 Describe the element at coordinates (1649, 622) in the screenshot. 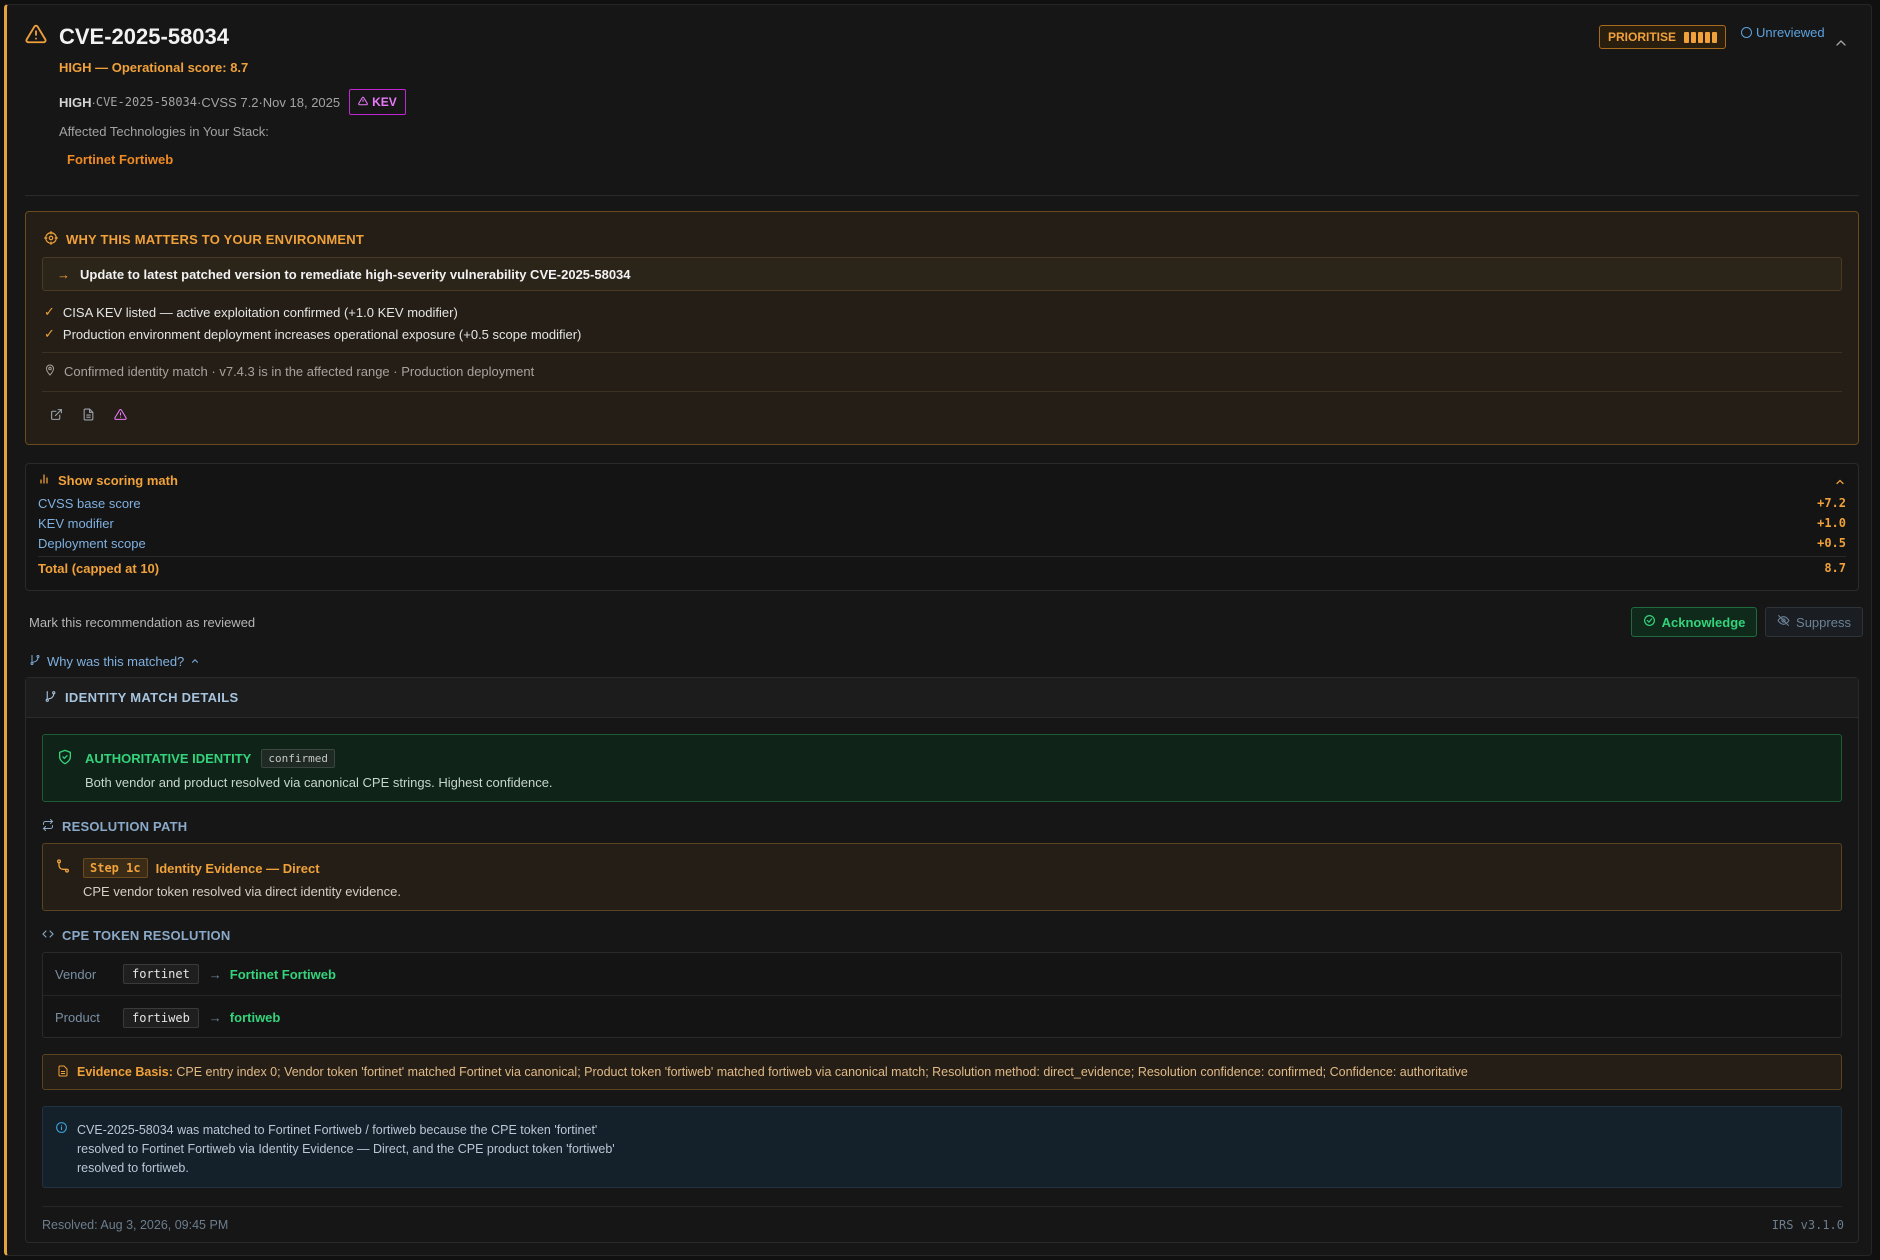

I see `check-circle-icon` at that location.